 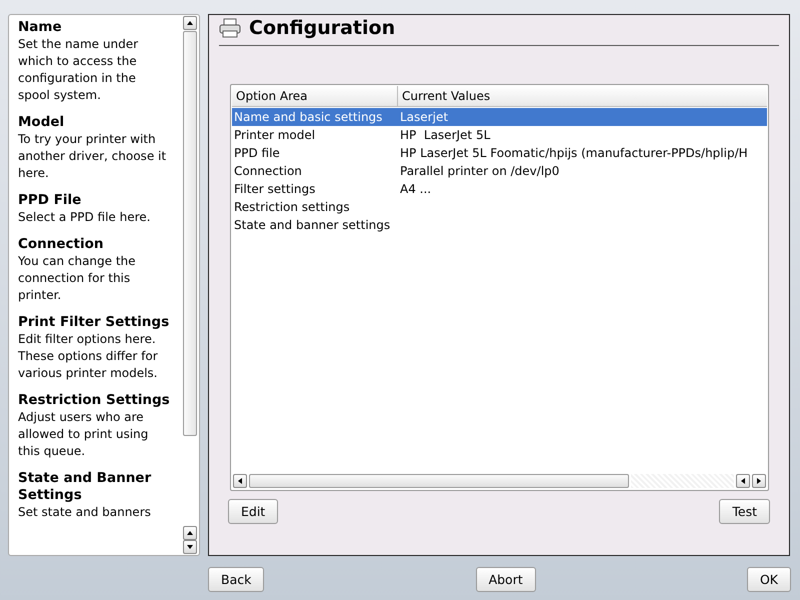 I want to click on help-text: Set state and banners, so click(x=85, y=512).